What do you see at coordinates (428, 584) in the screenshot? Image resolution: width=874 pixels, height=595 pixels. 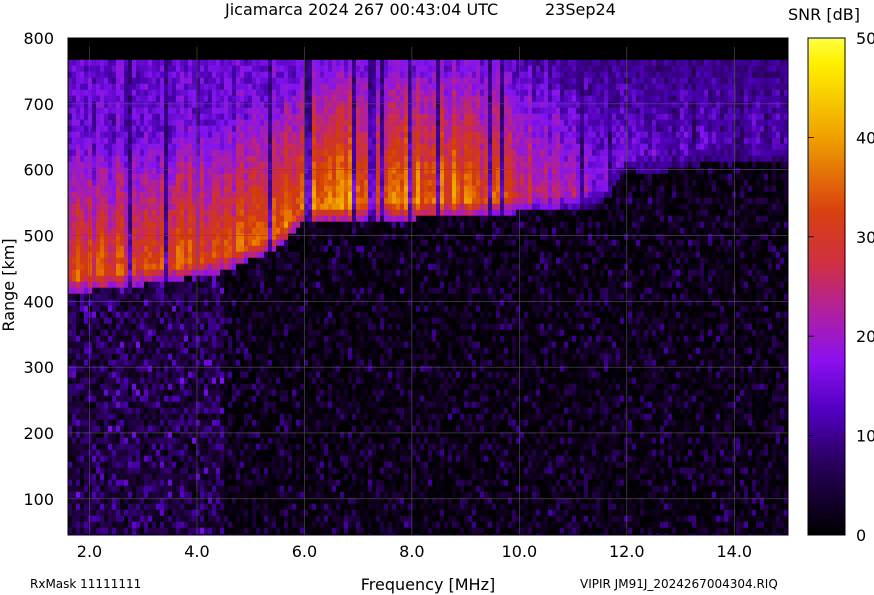 I see `x-axis-label: Frequency [MHz]` at bounding box center [428, 584].